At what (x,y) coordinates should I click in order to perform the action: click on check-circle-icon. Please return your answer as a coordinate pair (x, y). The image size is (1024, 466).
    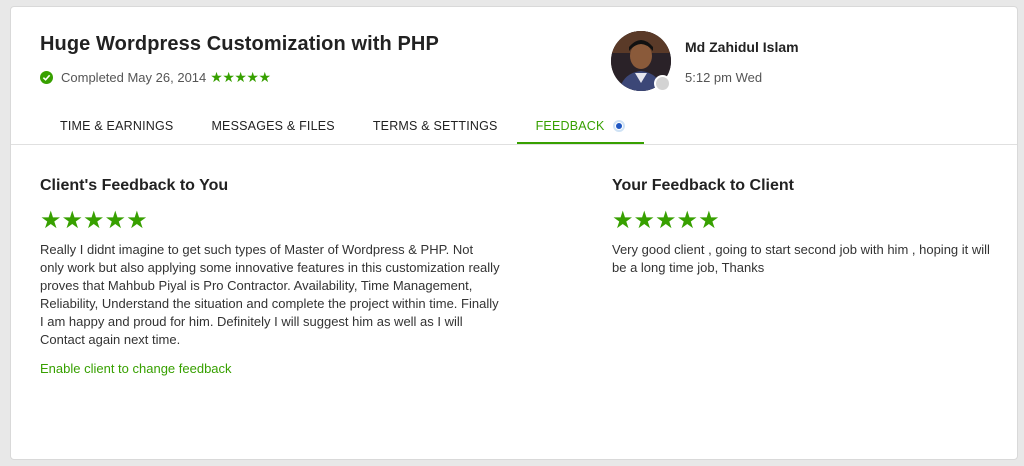
    Looking at the image, I should click on (46, 77).